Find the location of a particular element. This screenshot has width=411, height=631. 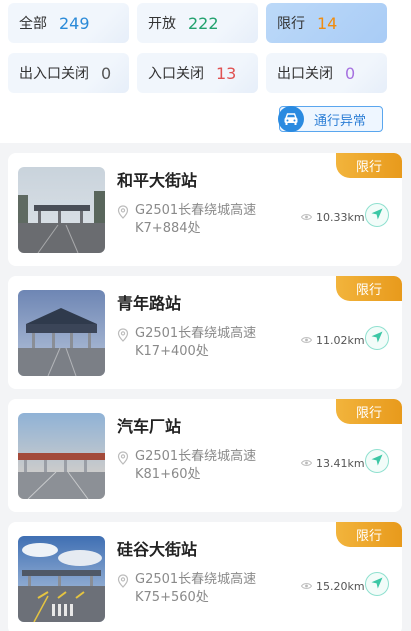

filter-all: 全部 249 is located at coordinates (68, 23).